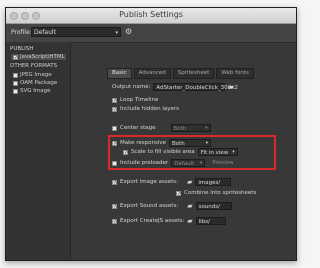 This screenshot has width=320, height=268. What do you see at coordinates (235, 73) in the screenshot?
I see `tab-web-fonts: Web fonts` at bounding box center [235, 73].